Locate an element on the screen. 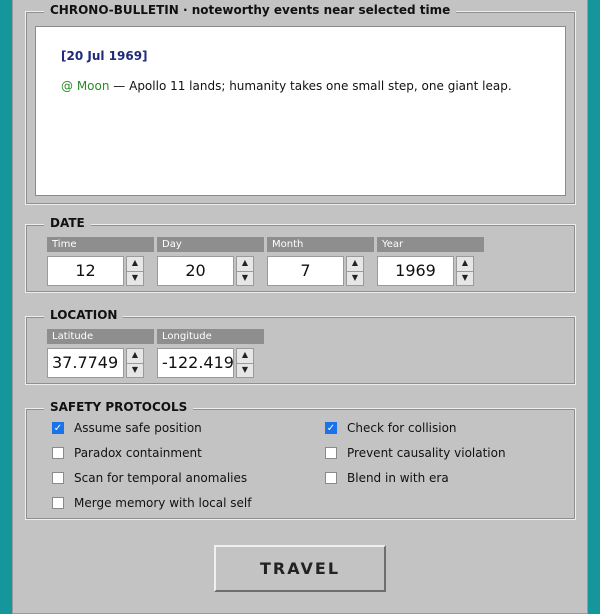 This screenshot has width=600, height=614. check-merge-memory: Merge memory with local self is located at coordinates (151, 503).